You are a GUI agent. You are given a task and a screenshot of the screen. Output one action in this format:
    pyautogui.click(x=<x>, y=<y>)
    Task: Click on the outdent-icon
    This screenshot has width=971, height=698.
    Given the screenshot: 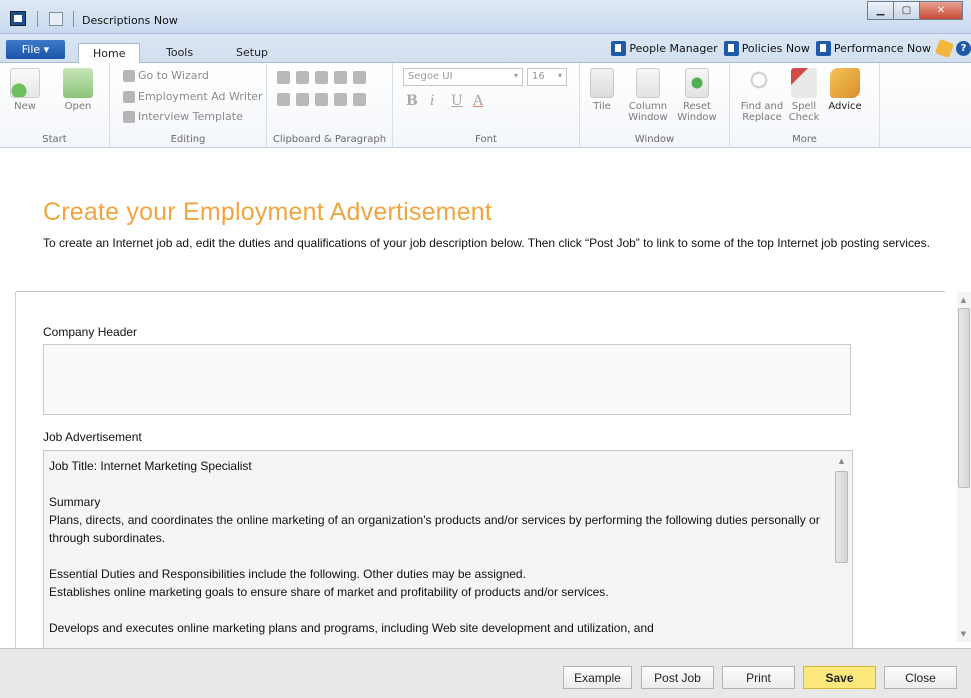 What is the action you would take?
    pyautogui.click(x=340, y=99)
    